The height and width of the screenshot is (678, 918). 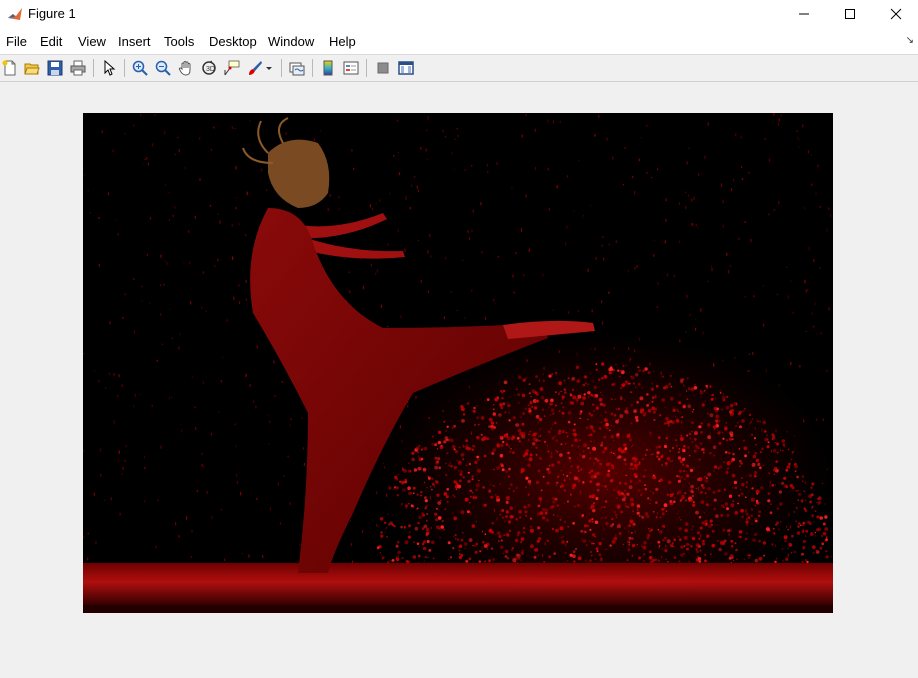 What do you see at coordinates (458, 584) in the screenshot?
I see `water-floor` at bounding box center [458, 584].